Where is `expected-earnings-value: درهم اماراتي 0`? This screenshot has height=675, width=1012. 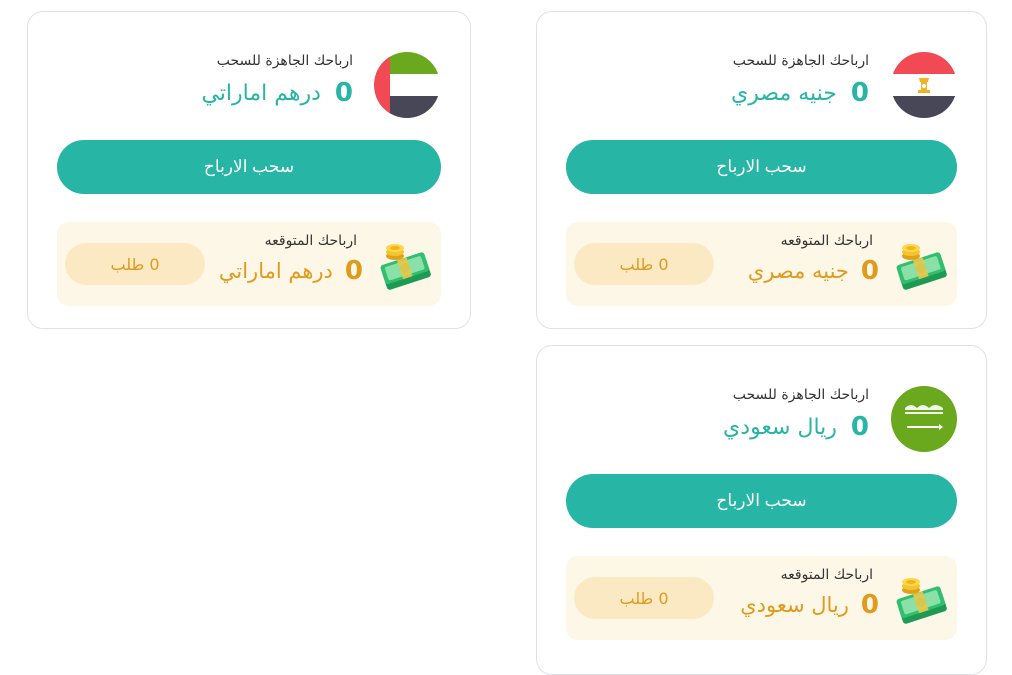 expected-earnings-value: درهم اماراتي 0 is located at coordinates (291, 271).